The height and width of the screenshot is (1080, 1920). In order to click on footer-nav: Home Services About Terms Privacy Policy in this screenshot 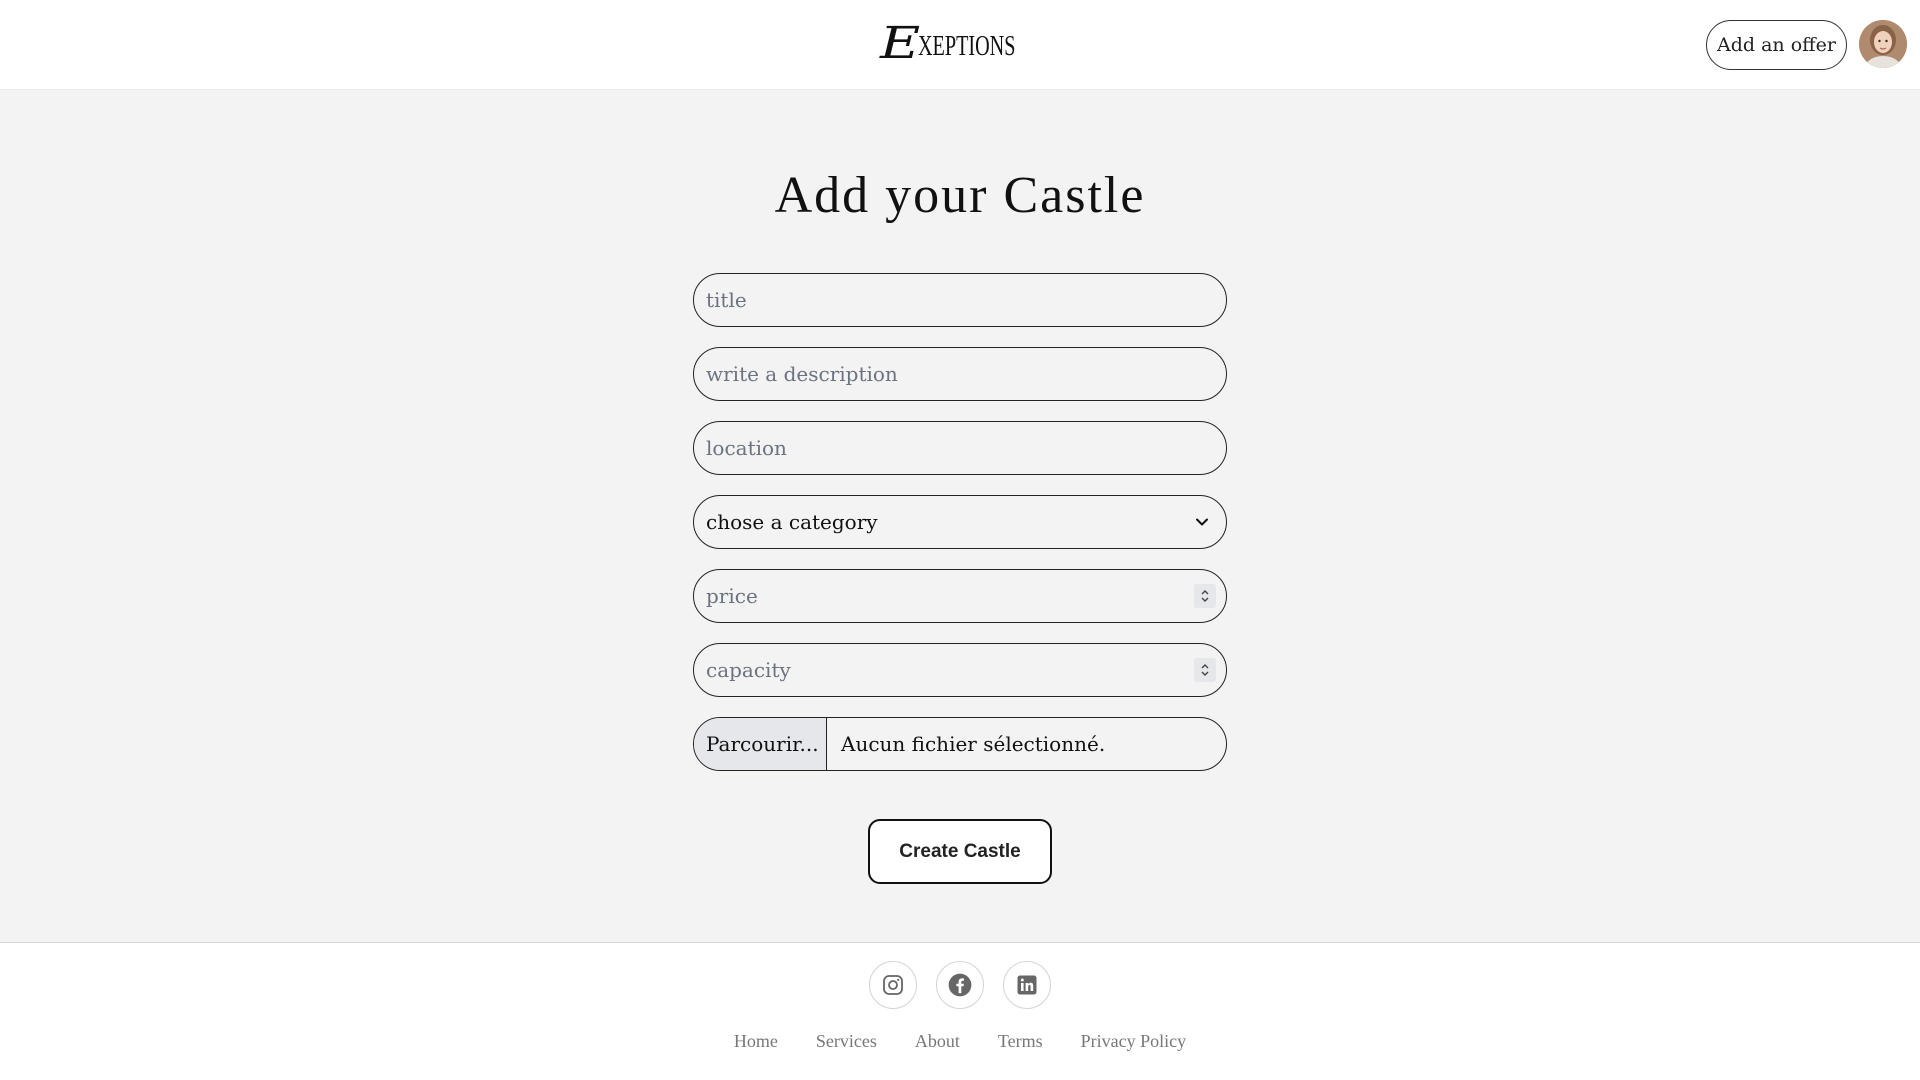, I will do `click(960, 1041)`.